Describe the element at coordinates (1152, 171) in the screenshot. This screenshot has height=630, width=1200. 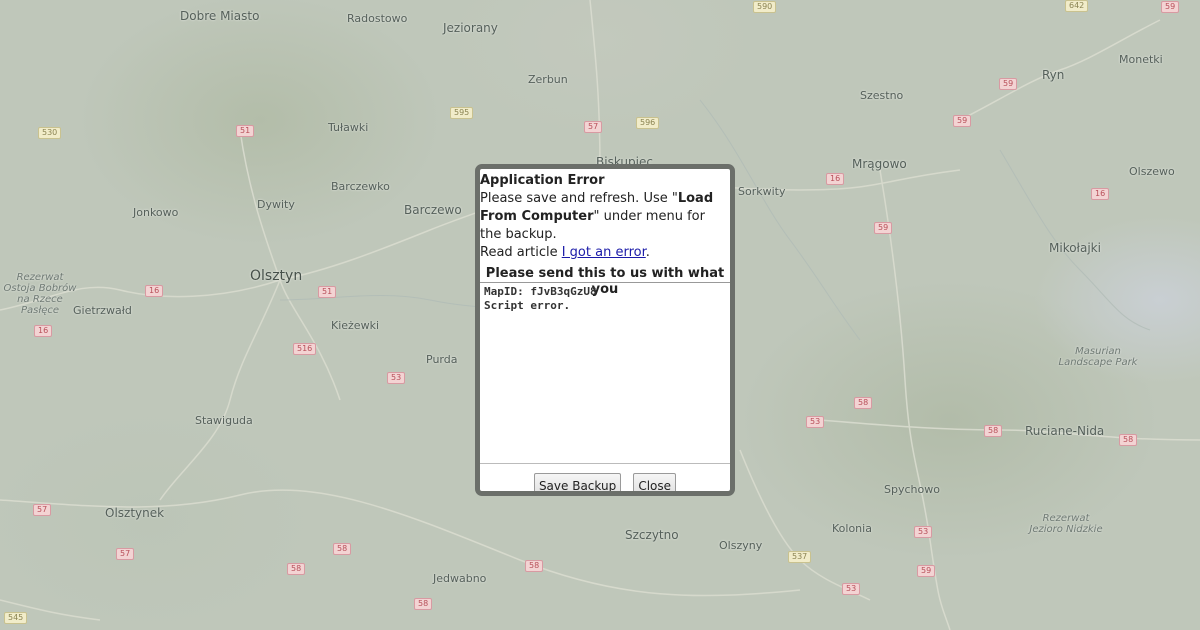
I see `map-place-label: Olszewo` at that location.